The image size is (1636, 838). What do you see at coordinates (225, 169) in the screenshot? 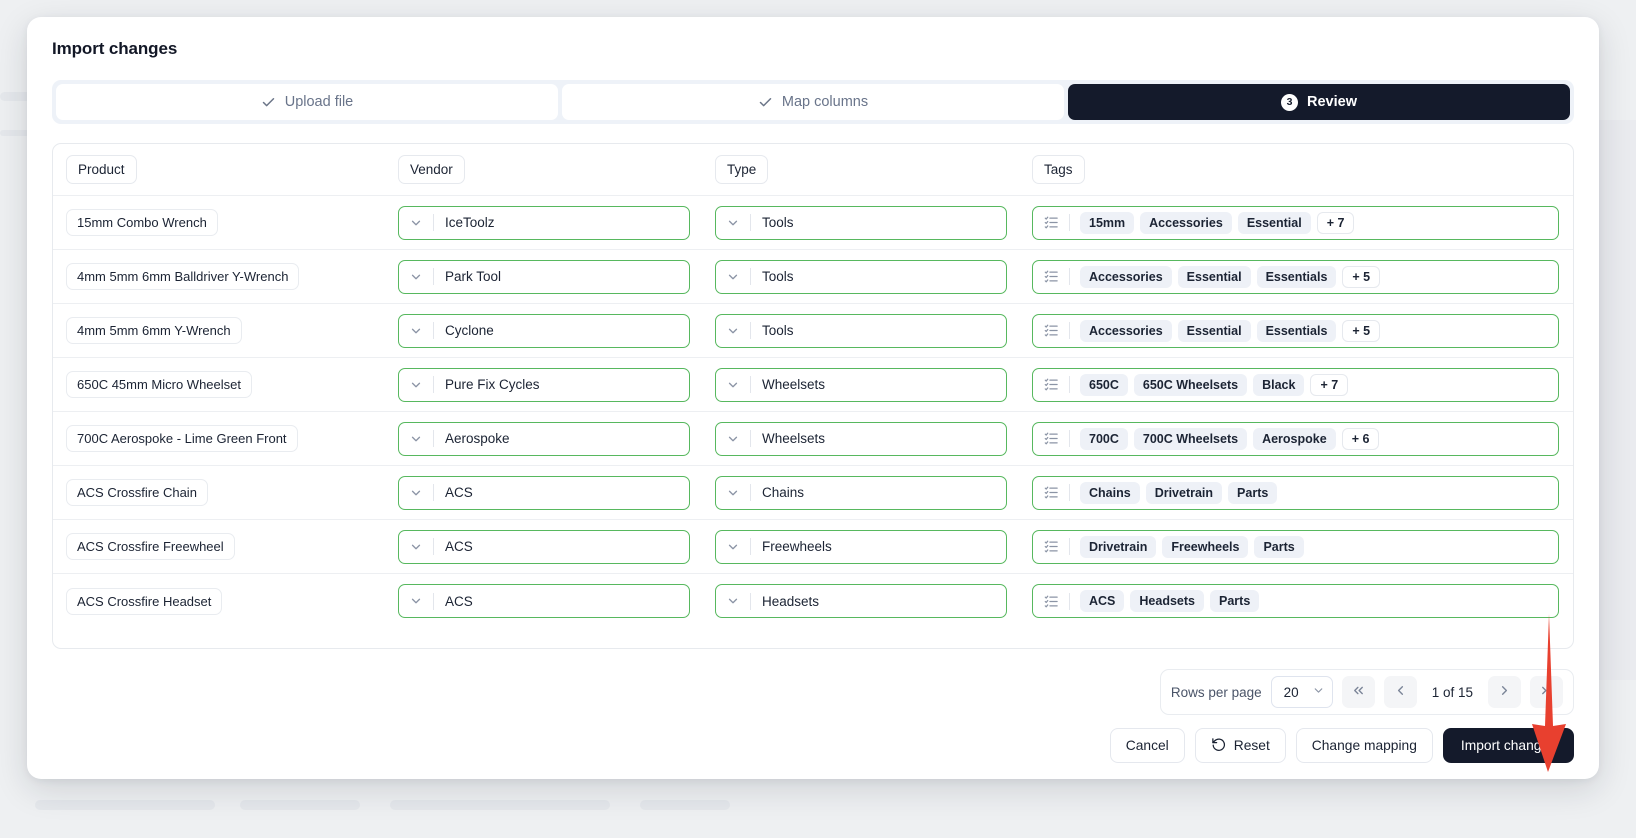
I see `column-header-product-cell: Product` at bounding box center [225, 169].